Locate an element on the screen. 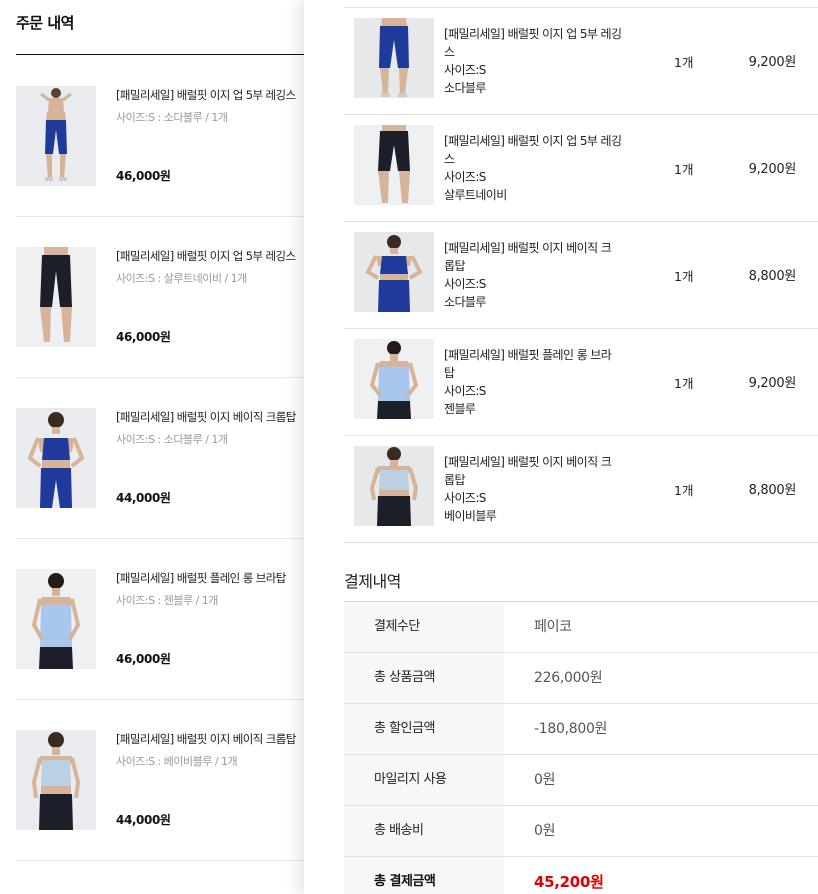  order-item-option: 사이즈:S : 살루트네이비 / 1개 is located at coordinates (181, 278).